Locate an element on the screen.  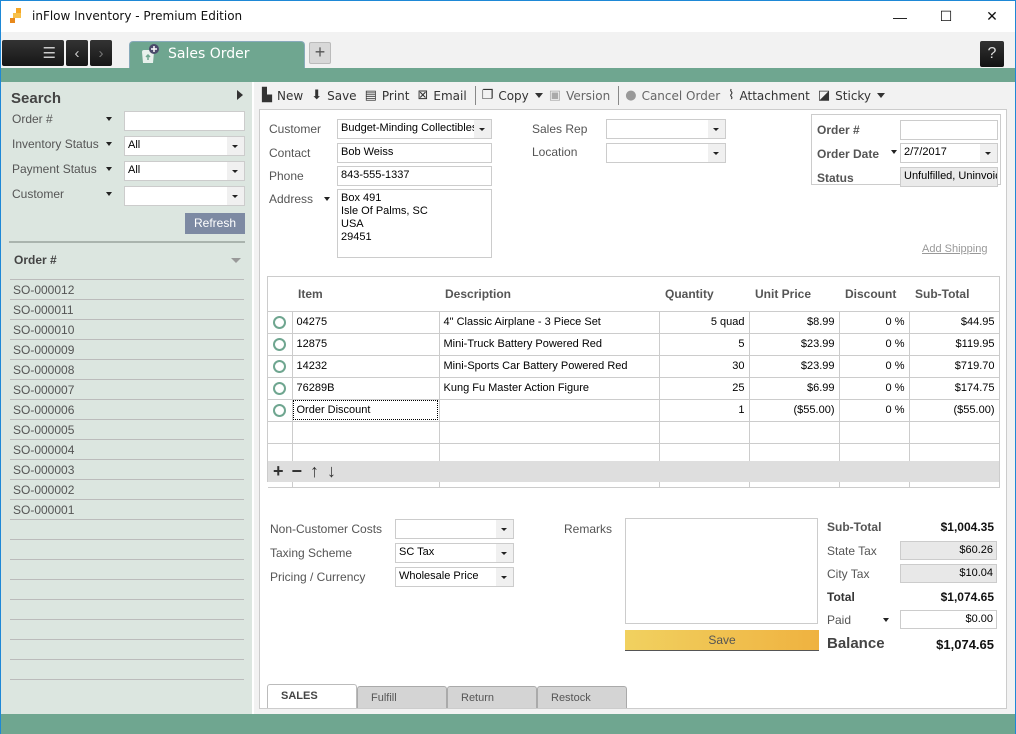
column-header-item: Item is located at coordinates (365, 294).